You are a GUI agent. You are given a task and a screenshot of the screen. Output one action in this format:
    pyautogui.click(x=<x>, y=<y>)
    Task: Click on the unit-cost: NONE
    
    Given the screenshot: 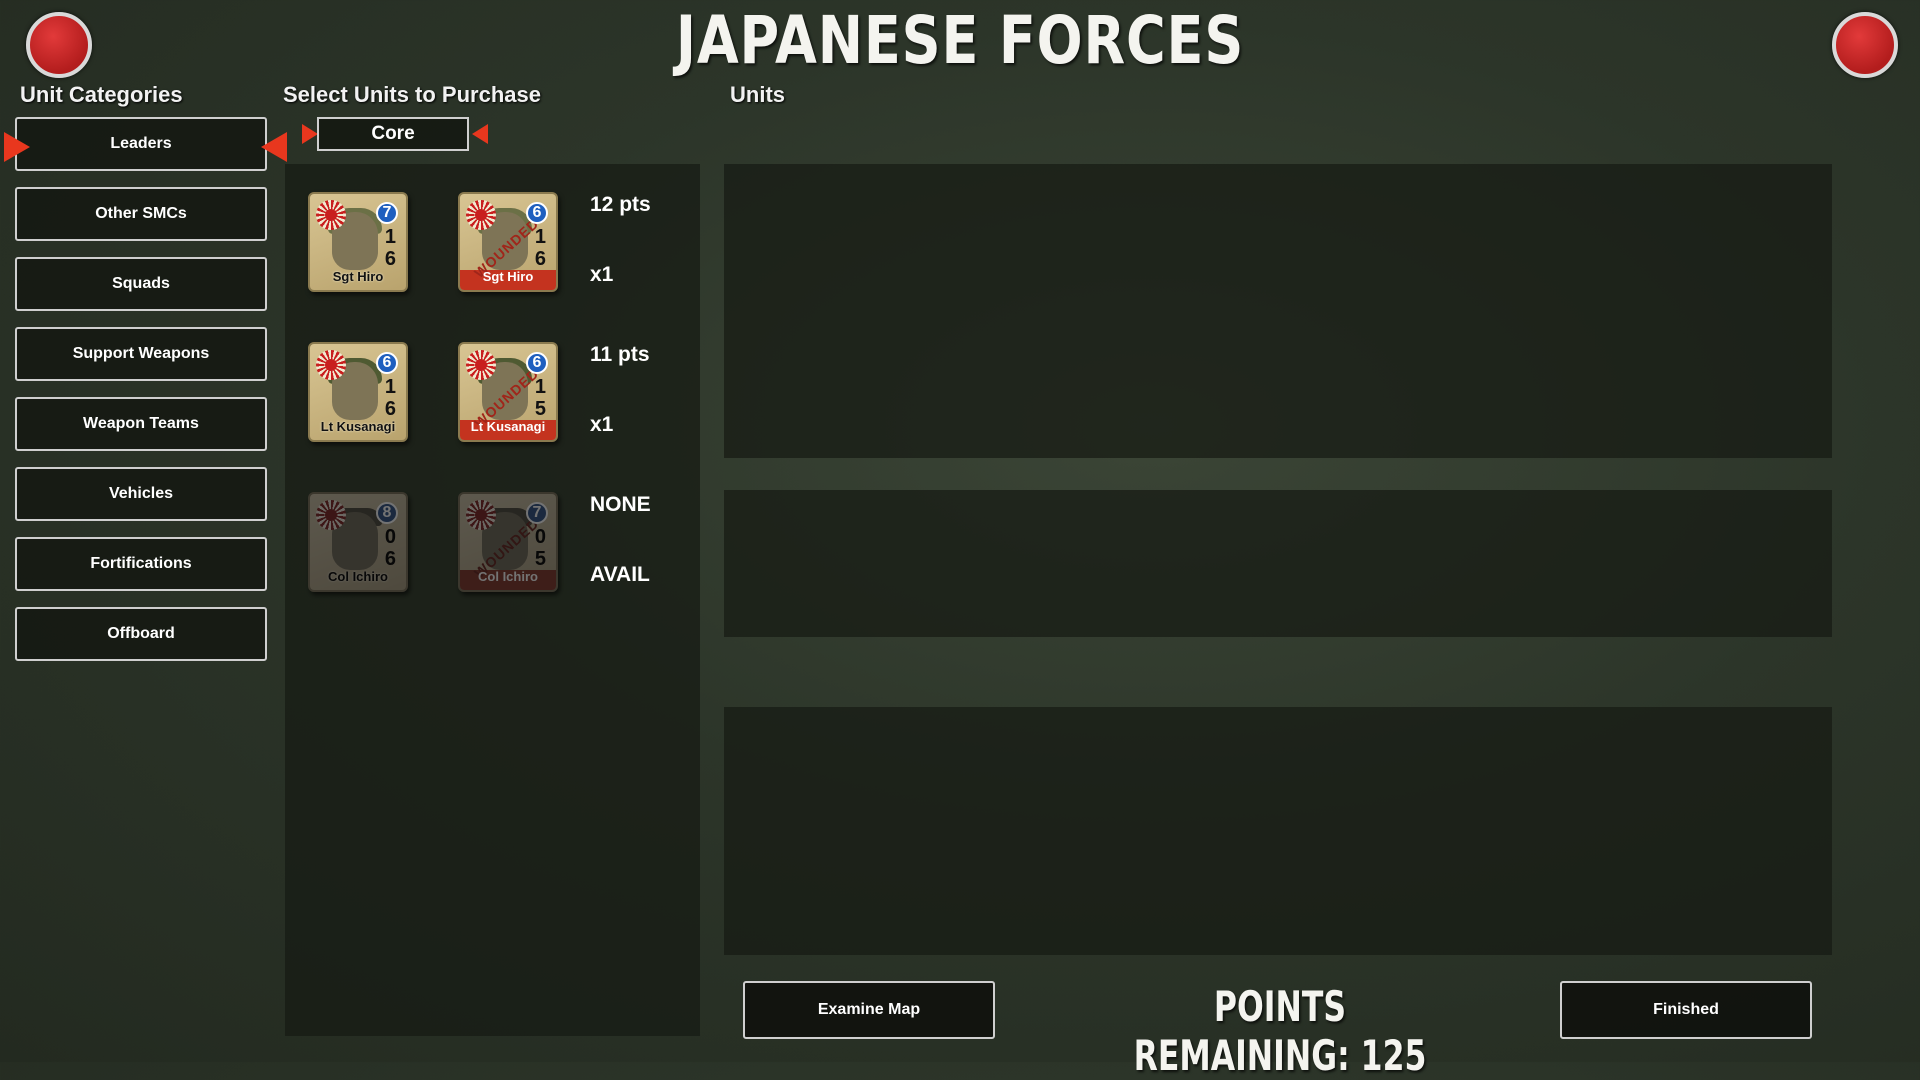 What is the action you would take?
    pyautogui.click(x=620, y=504)
    